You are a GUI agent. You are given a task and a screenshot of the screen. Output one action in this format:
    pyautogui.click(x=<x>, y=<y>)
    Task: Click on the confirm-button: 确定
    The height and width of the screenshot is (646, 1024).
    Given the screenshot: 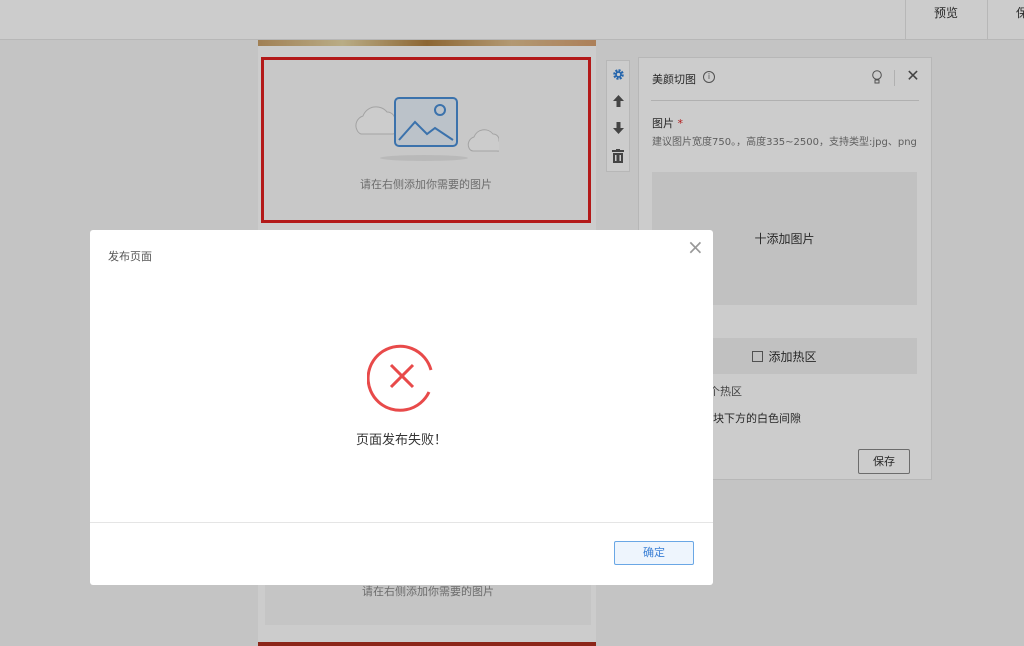 What is the action you would take?
    pyautogui.click(x=654, y=553)
    